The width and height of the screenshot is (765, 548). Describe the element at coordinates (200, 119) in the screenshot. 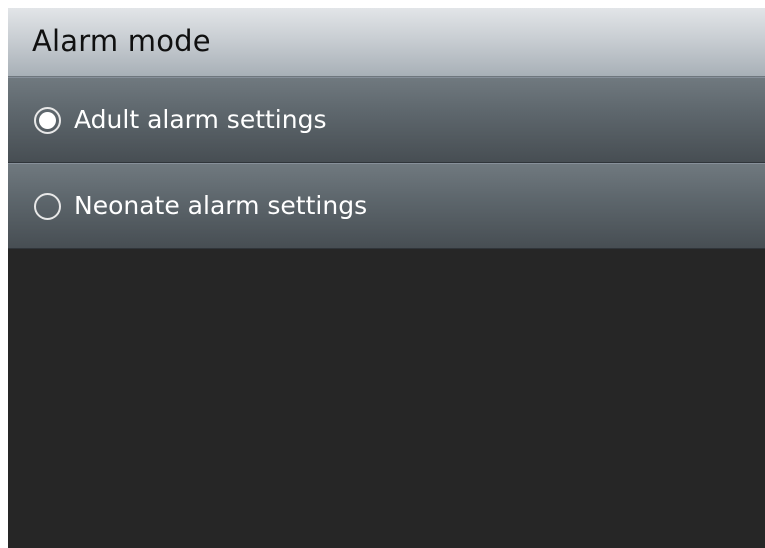

I see `option-label: Adult alarm settings` at that location.